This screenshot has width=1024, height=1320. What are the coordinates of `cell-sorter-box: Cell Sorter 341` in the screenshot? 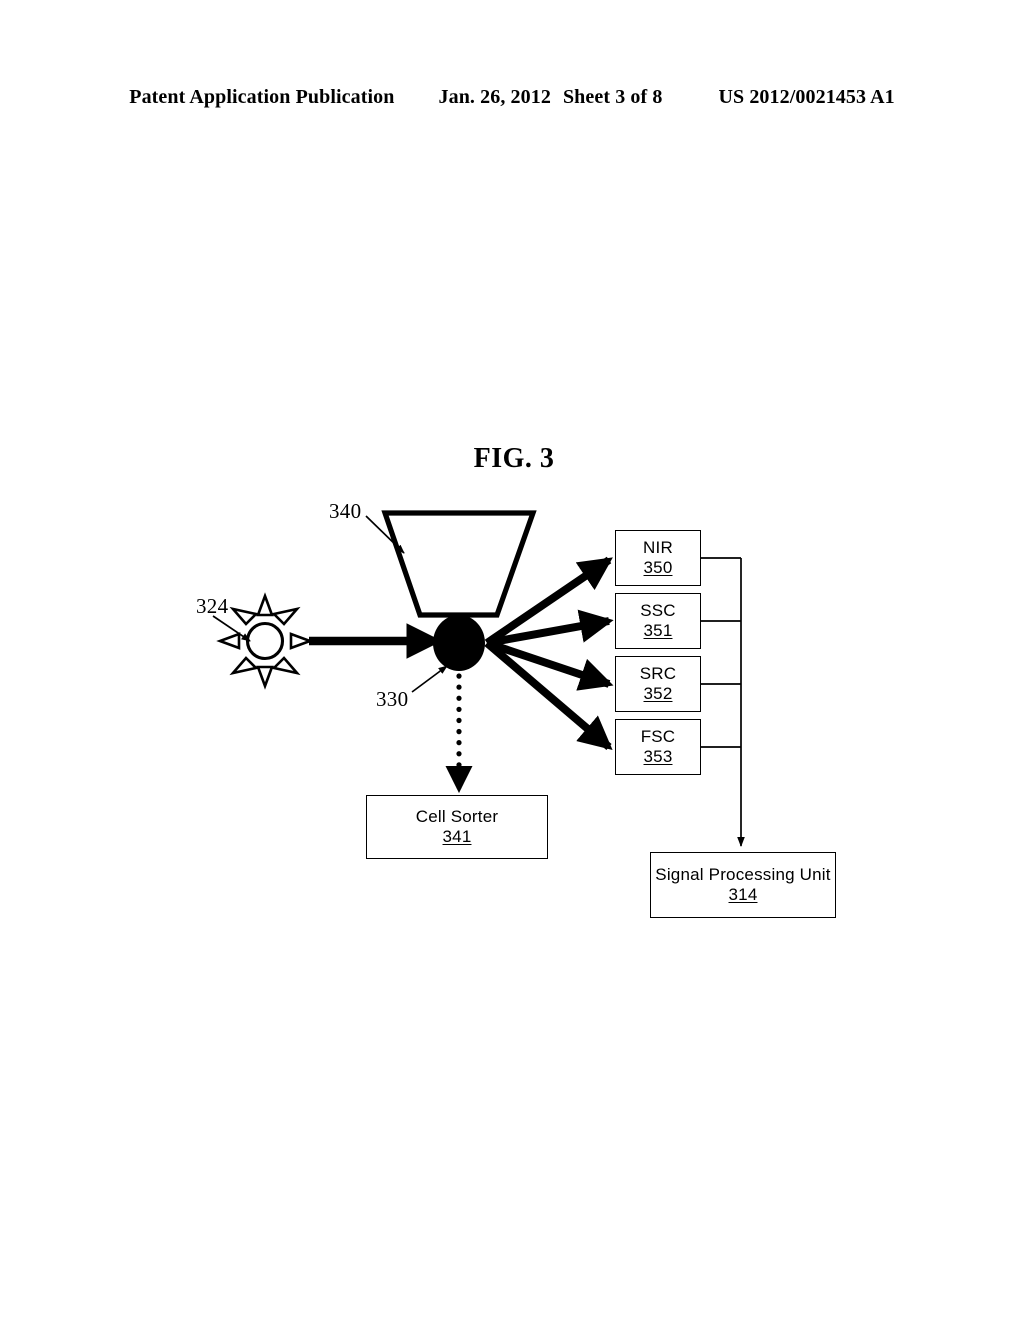 It's located at (457, 827).